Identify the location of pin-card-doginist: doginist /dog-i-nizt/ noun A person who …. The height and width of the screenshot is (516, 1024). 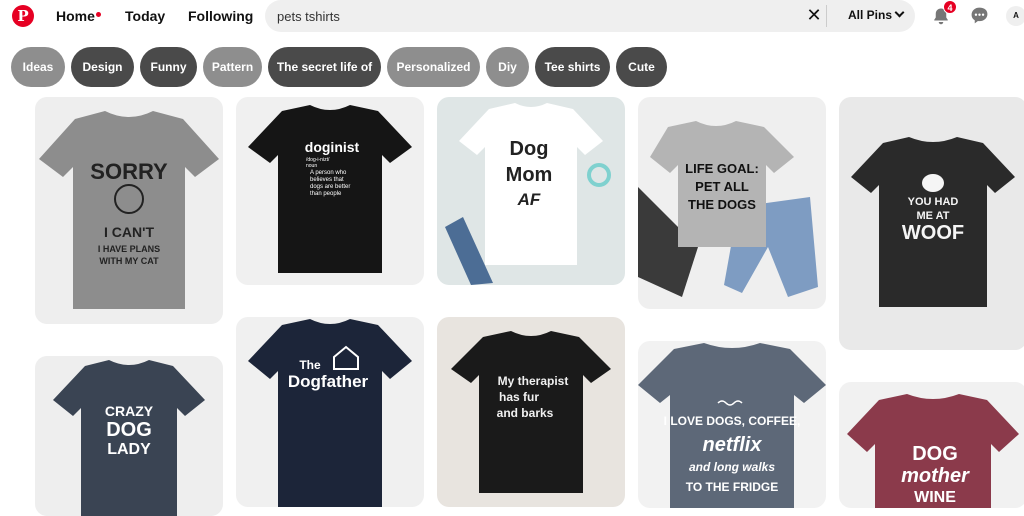
(330, 191).